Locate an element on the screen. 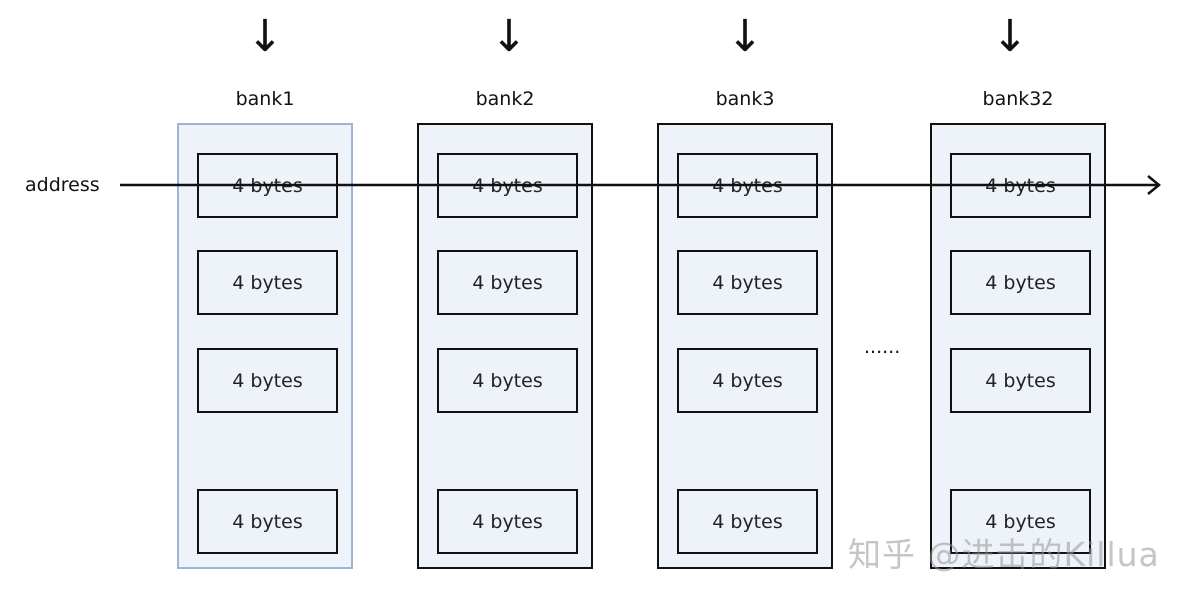 The image size is (1198, 599). watermark: 知乎 @进击的Killua is located at coordinates (1004, 554).